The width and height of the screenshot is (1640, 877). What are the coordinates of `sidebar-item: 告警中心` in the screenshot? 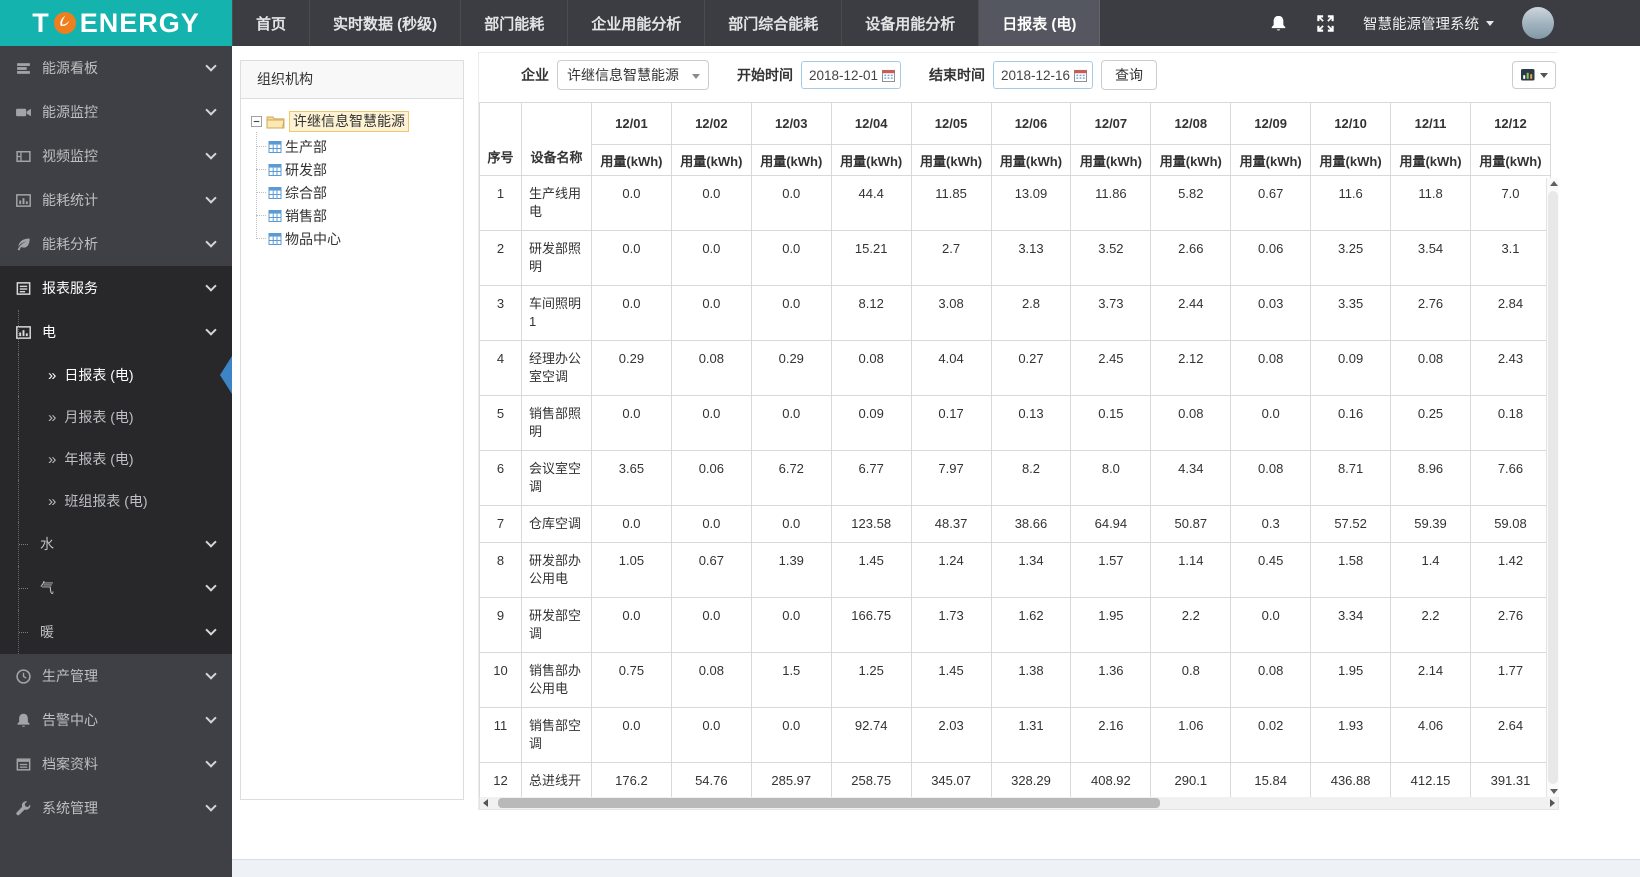 It's located at (116, 720).